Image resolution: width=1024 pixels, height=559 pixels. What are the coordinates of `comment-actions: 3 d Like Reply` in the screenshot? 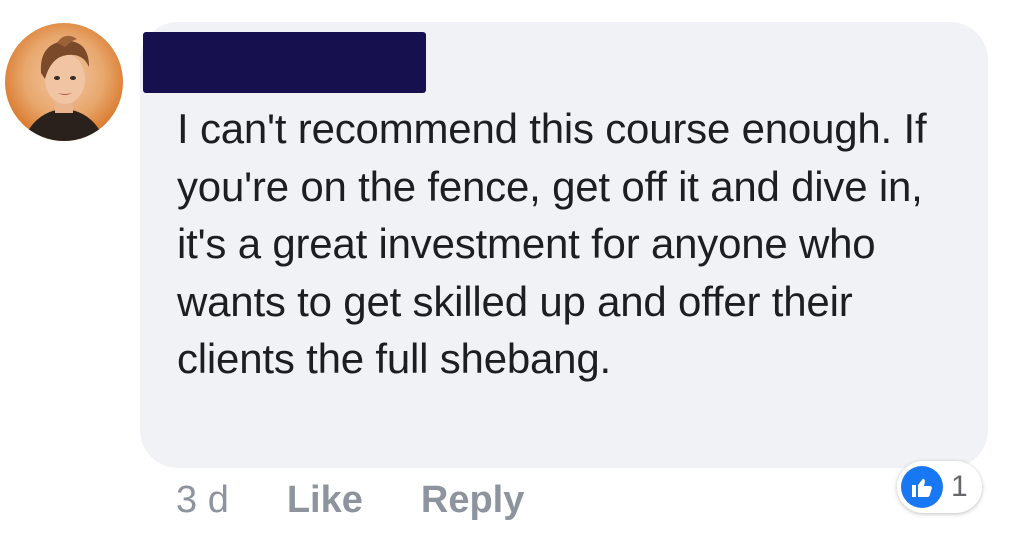 It's located at (350, 500).